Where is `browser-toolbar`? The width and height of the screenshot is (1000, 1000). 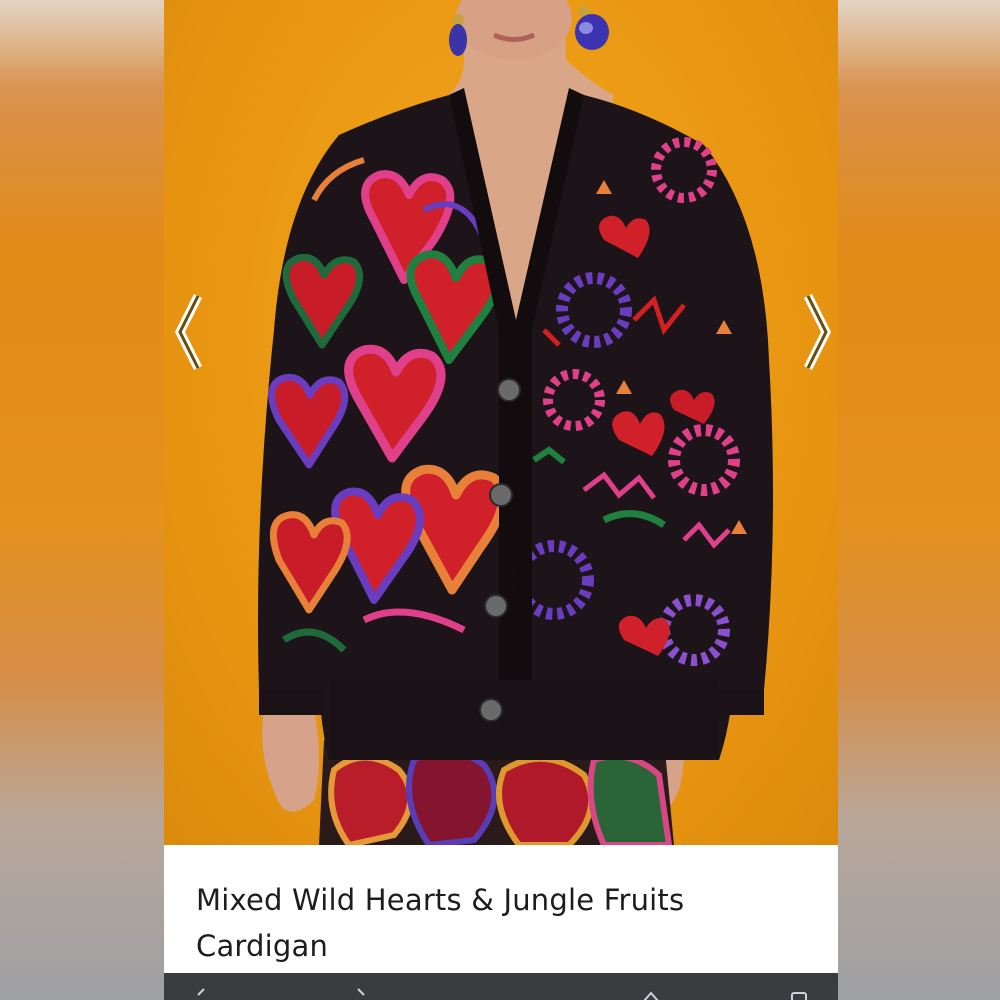 browser-toolbar is located at coordinates (501, 986).